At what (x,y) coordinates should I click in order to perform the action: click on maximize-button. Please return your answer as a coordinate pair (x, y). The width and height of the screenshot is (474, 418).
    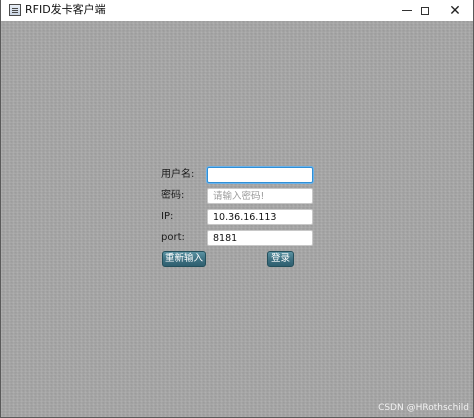
    Looking at the image, I should click on (425, 10).